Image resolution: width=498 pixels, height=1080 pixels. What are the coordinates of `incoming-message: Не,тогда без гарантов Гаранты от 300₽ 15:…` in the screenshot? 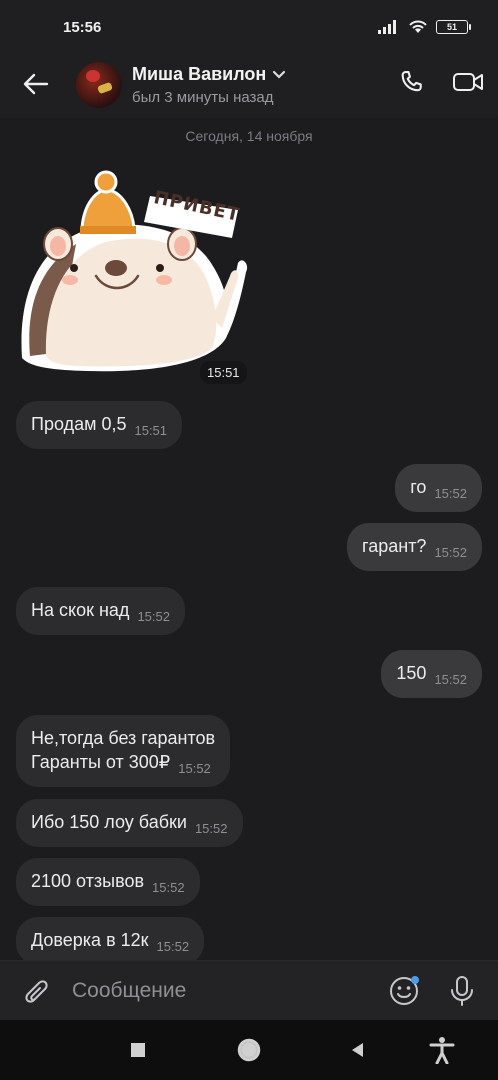 It's located at (123, 751).